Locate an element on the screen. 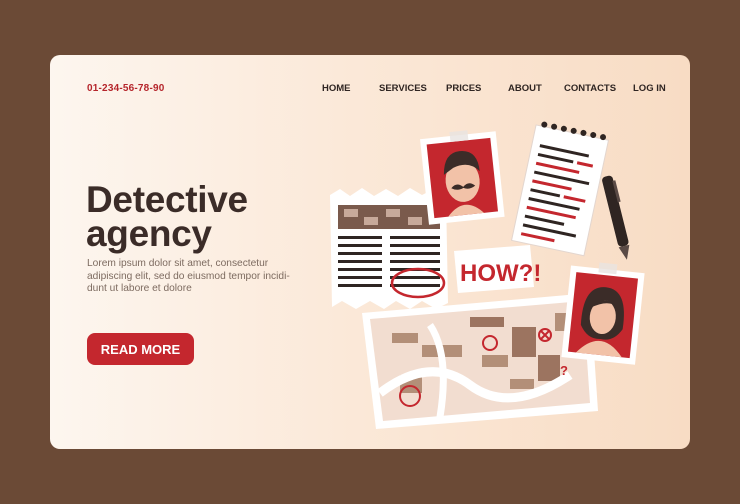  suspect-photo-woman is located at coordinates (603, 313).